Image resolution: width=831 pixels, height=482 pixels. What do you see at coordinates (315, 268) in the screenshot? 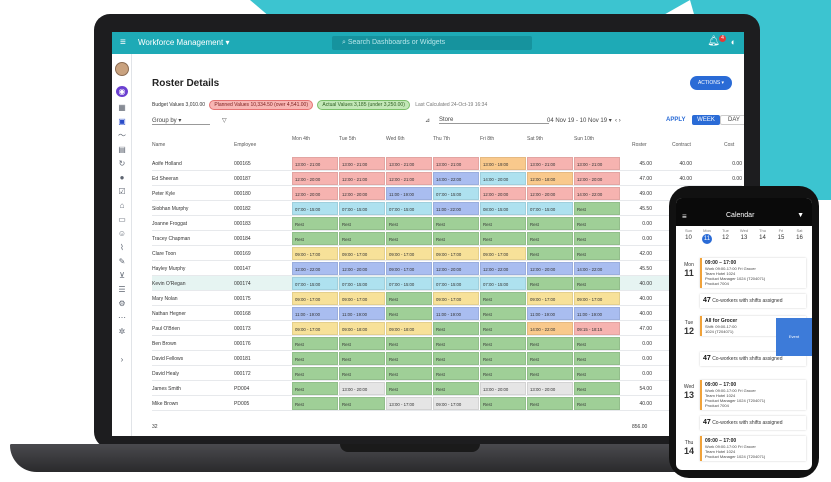
I see `shift-cell: 12:00 - 22:00` at bounding box center [315, 268].